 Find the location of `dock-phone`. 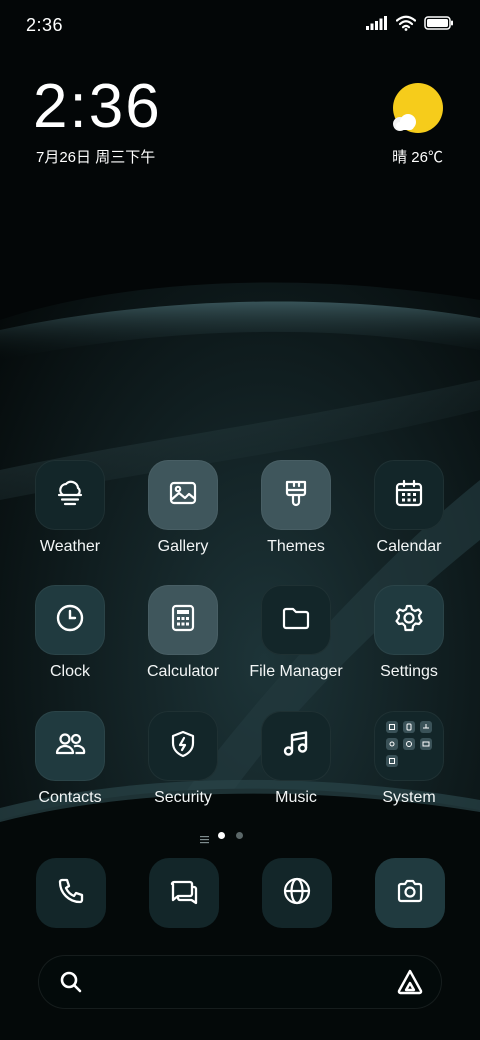

dock-phone is located at coordinates (71, 893).